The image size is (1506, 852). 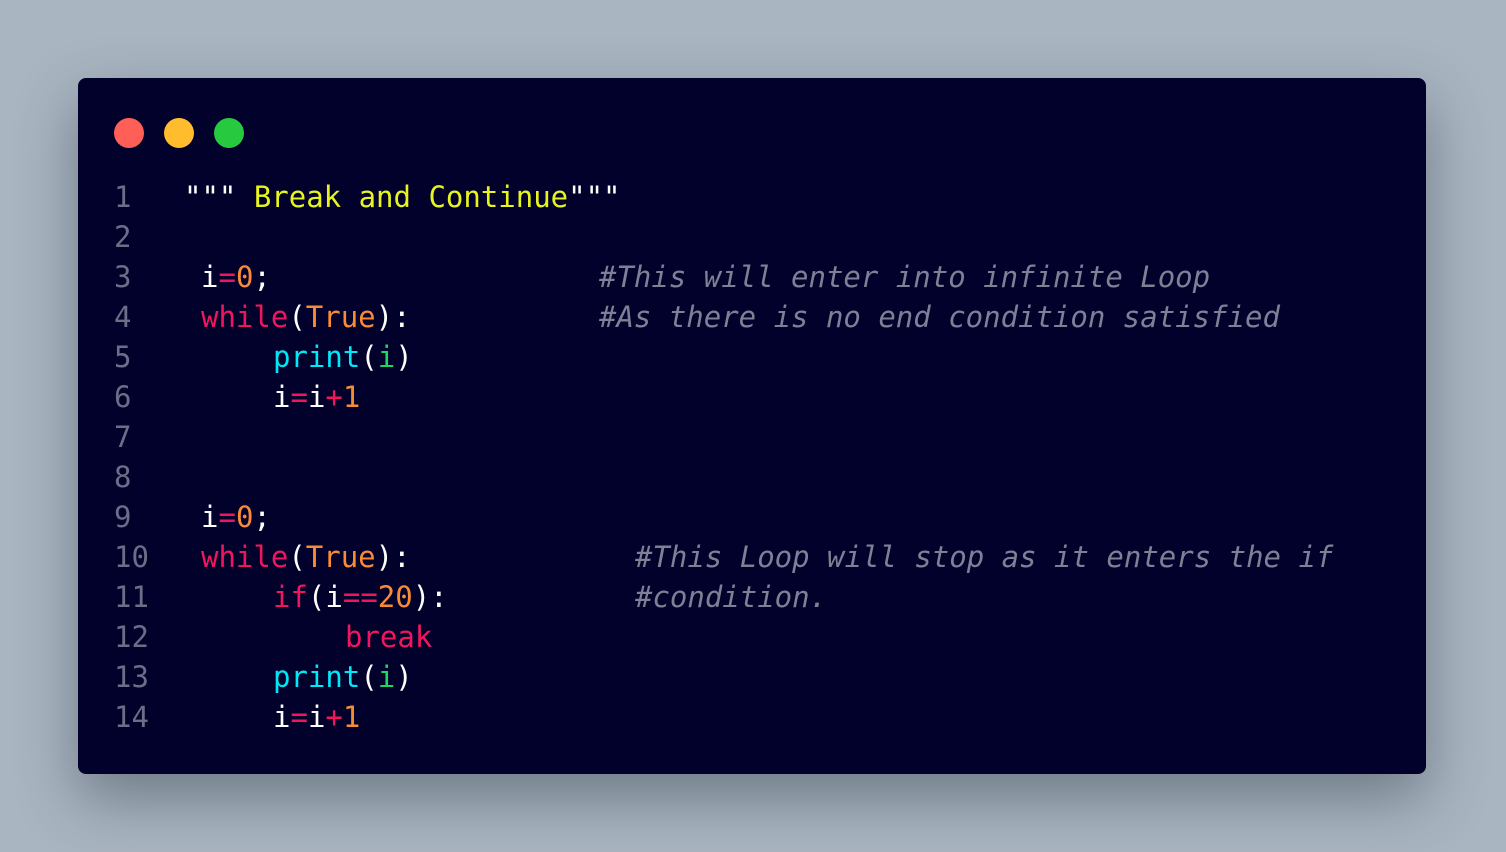 What do you see at coordinates (123, 237) in the screenshot?
I see `line-number: 2` at bounding box center [123, 237].